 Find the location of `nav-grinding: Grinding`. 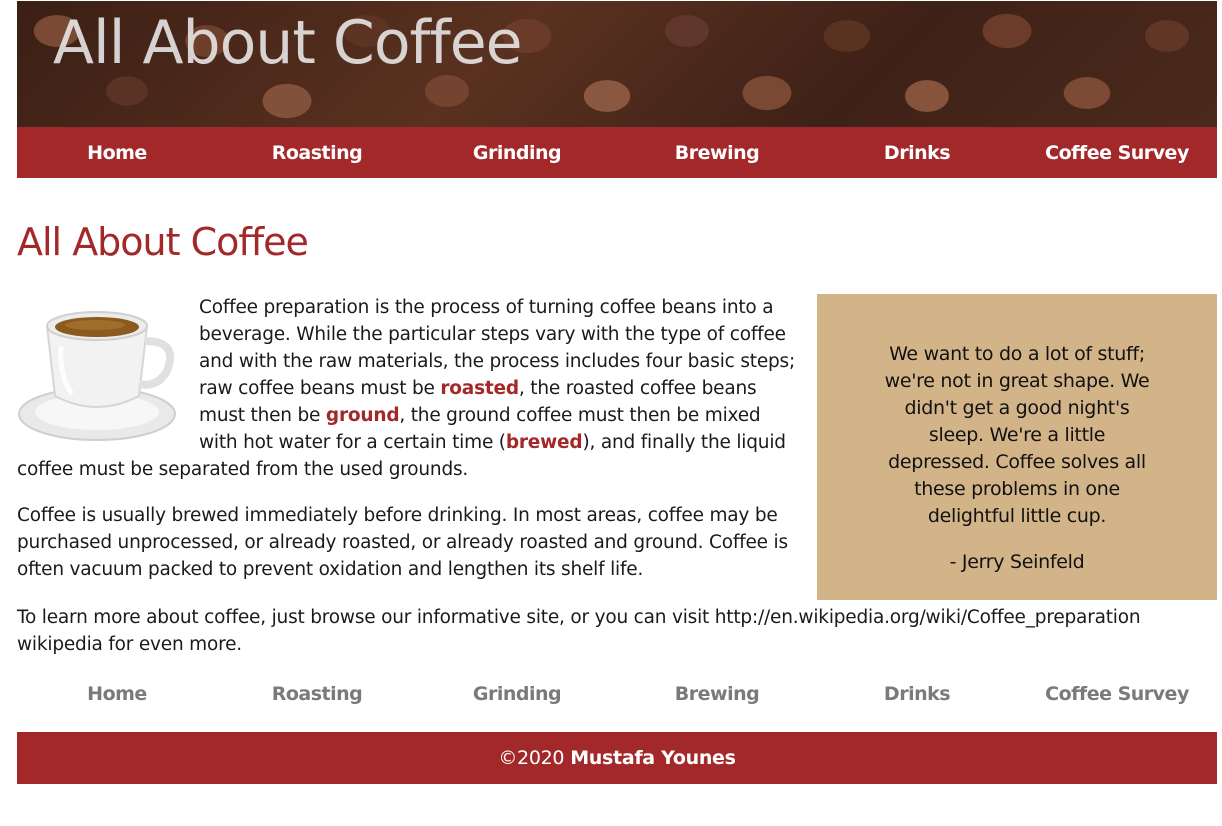

nav-grinding: Grinding is located at coordinates (517, 153).